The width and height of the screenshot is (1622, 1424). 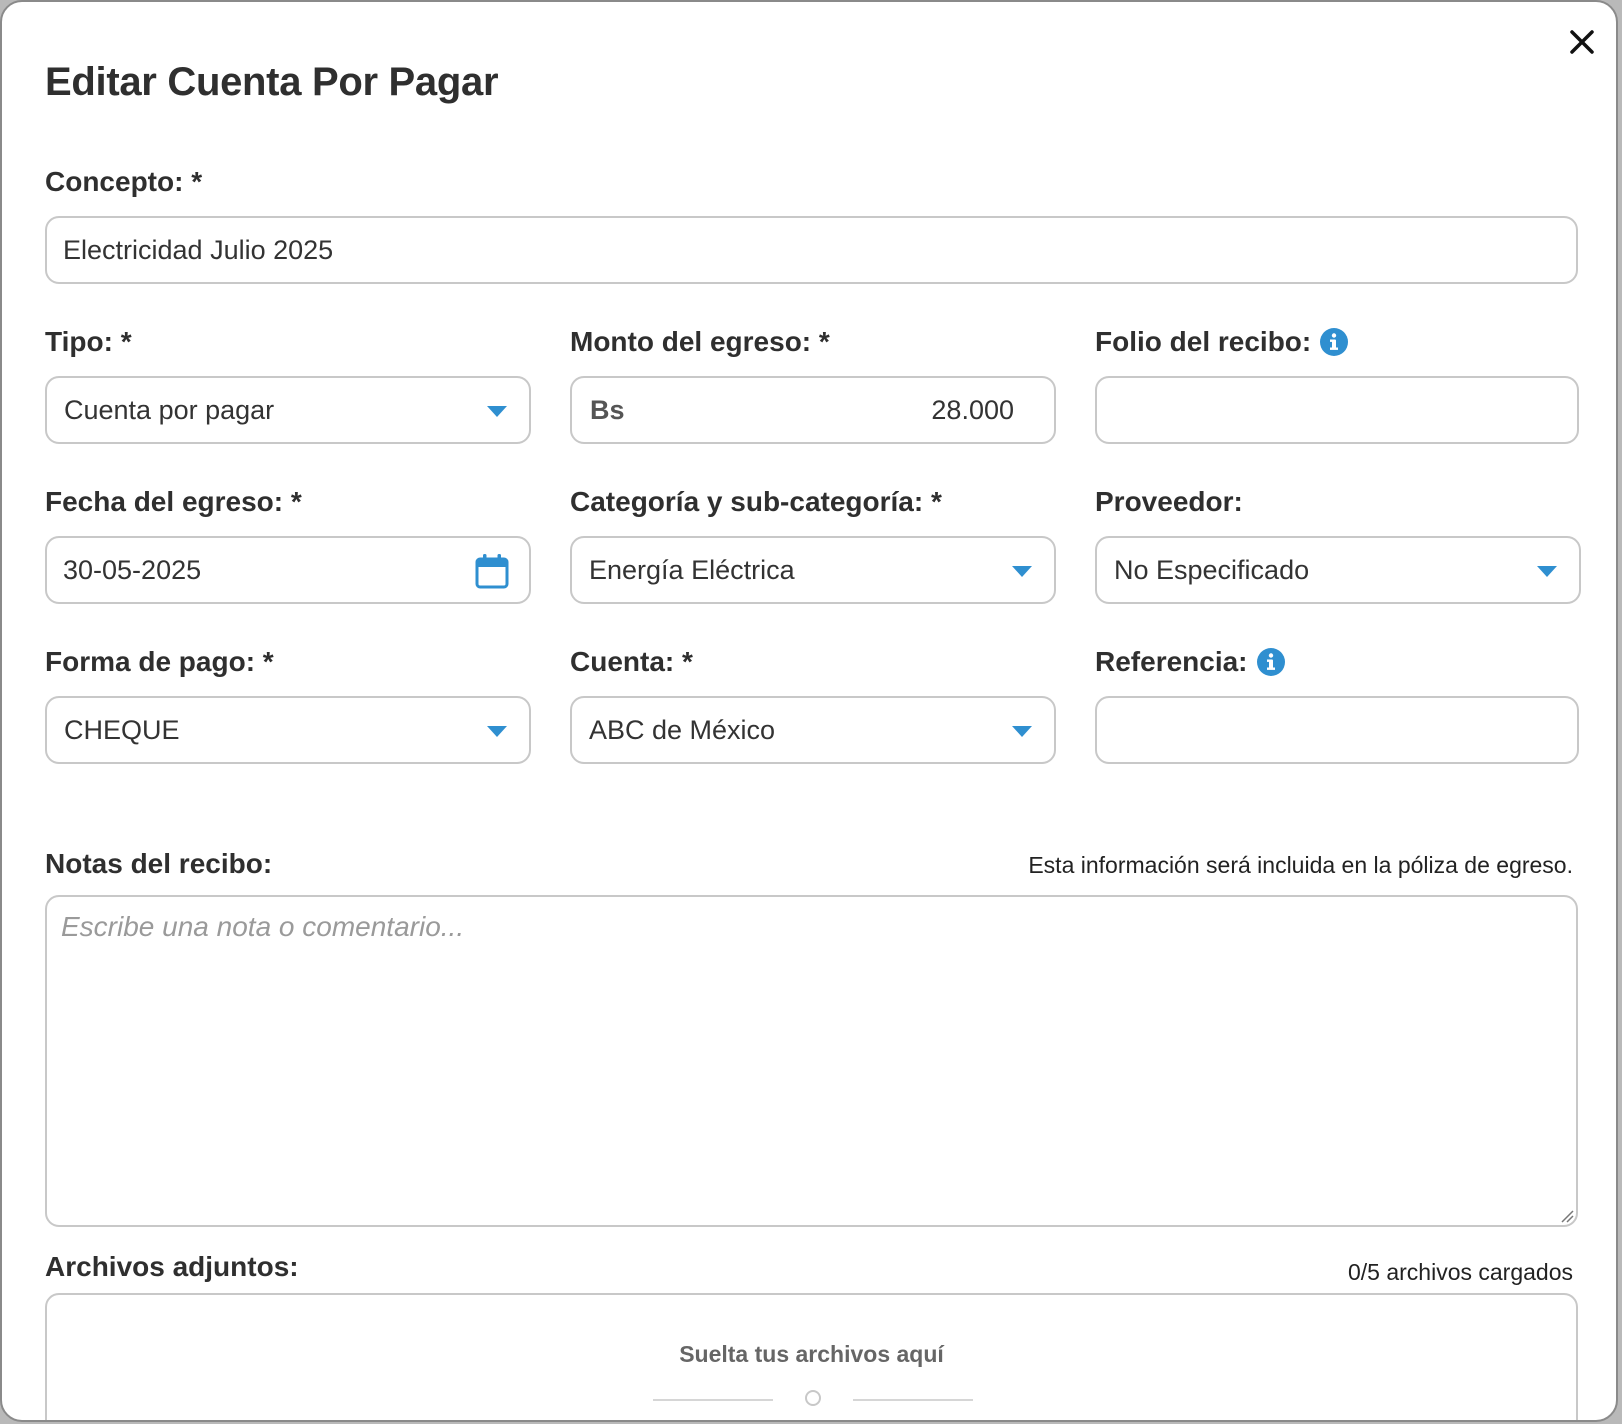 I want to click on monto-label: Monto del egreso: *, so click(x=700, y=341).